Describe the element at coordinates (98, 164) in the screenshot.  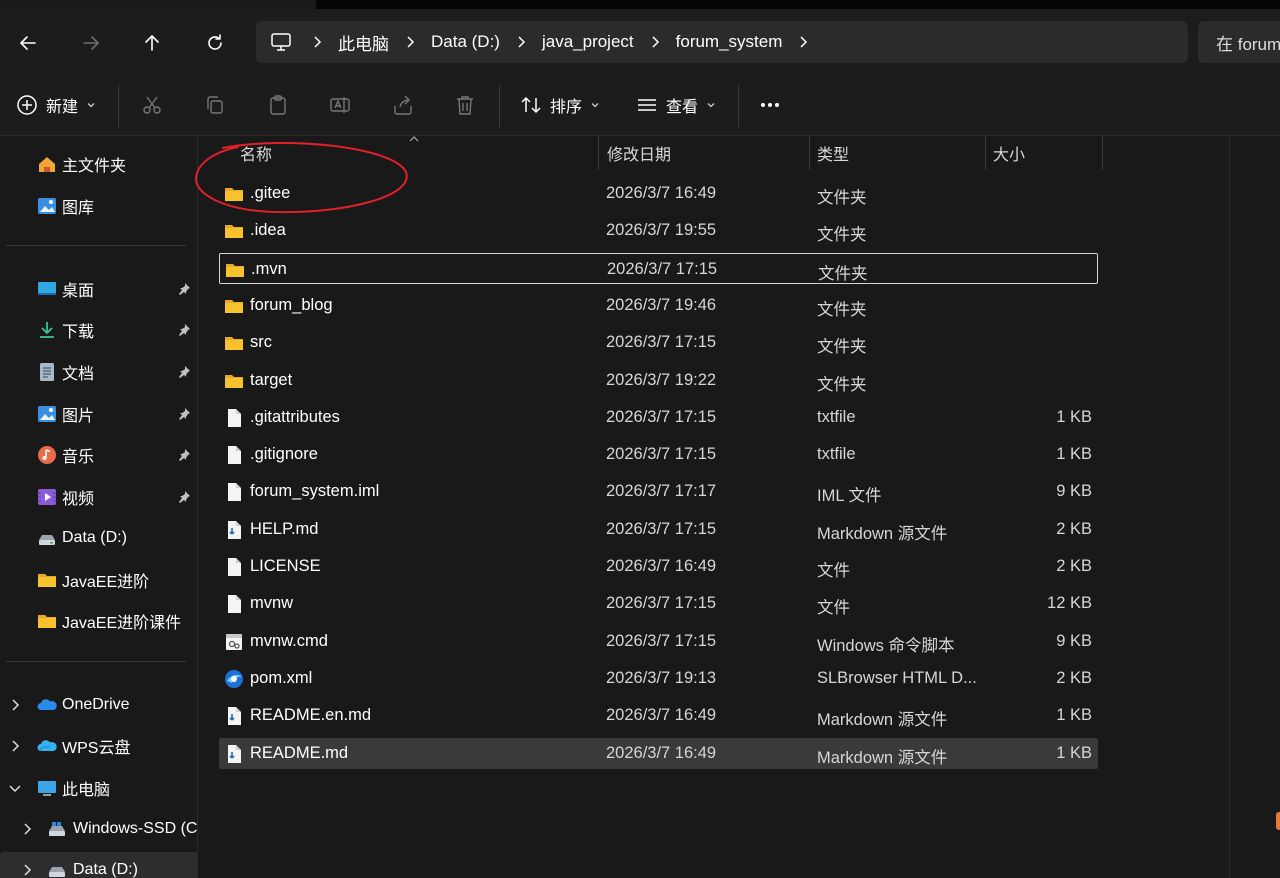
I see `sidebar-item-home: 主文件夹` at that location.